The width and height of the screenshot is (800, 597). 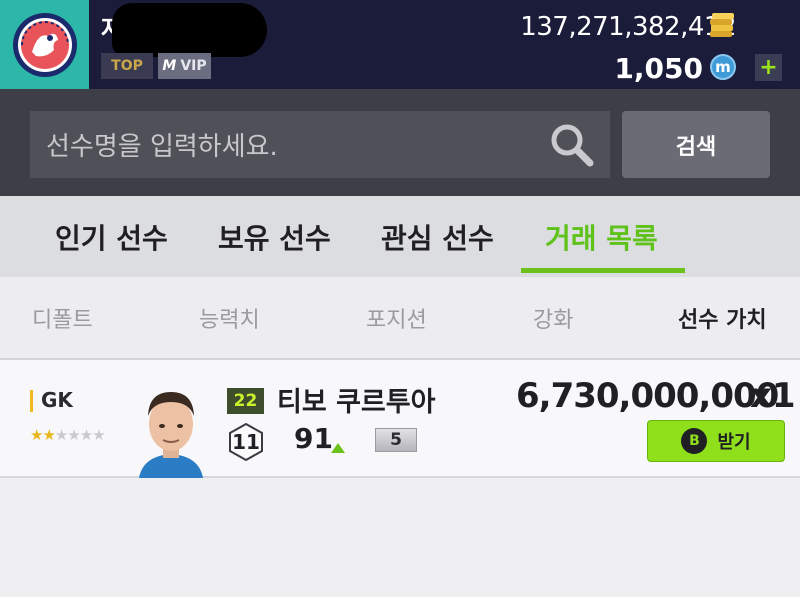 I want to click on redaction-mark, so click(x=189, y=30).